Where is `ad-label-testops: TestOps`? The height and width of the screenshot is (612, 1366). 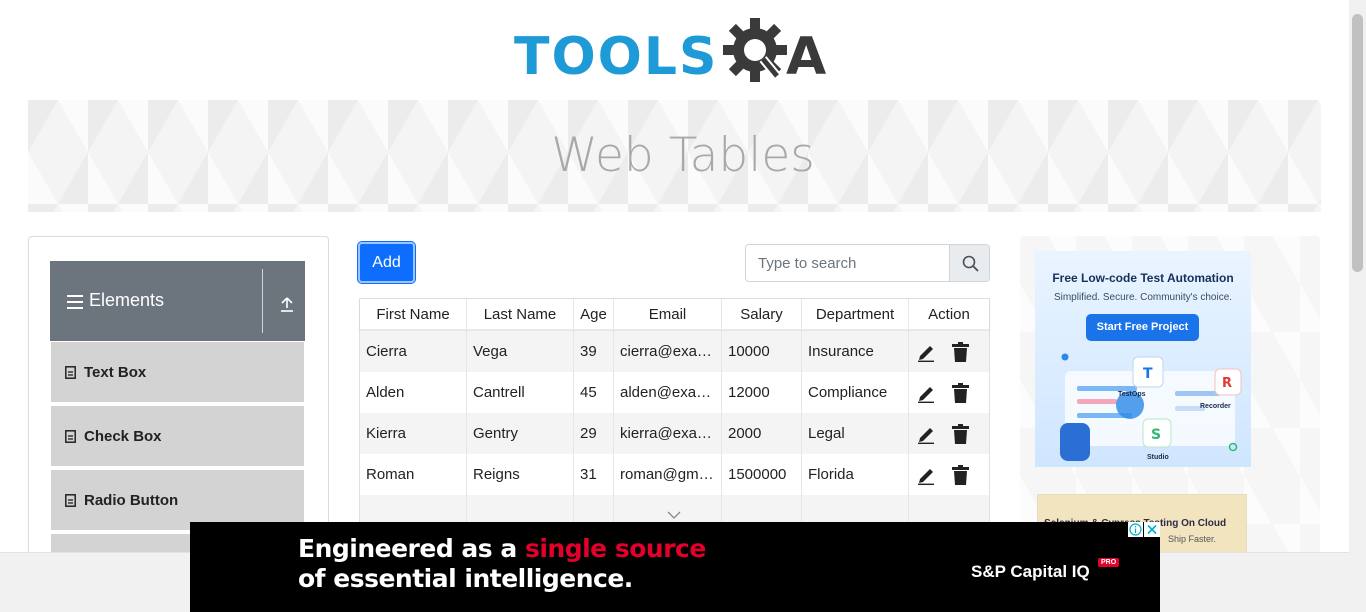 ad-label-testops: TestOps is located at coordinates (1132, 394).